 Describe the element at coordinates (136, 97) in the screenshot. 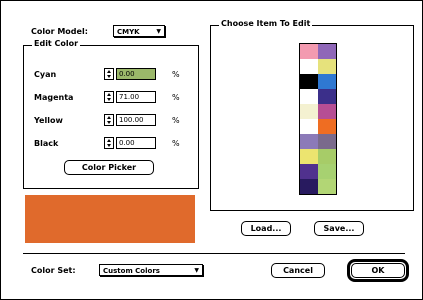

I see `magenta-field: 71.00` at that location.